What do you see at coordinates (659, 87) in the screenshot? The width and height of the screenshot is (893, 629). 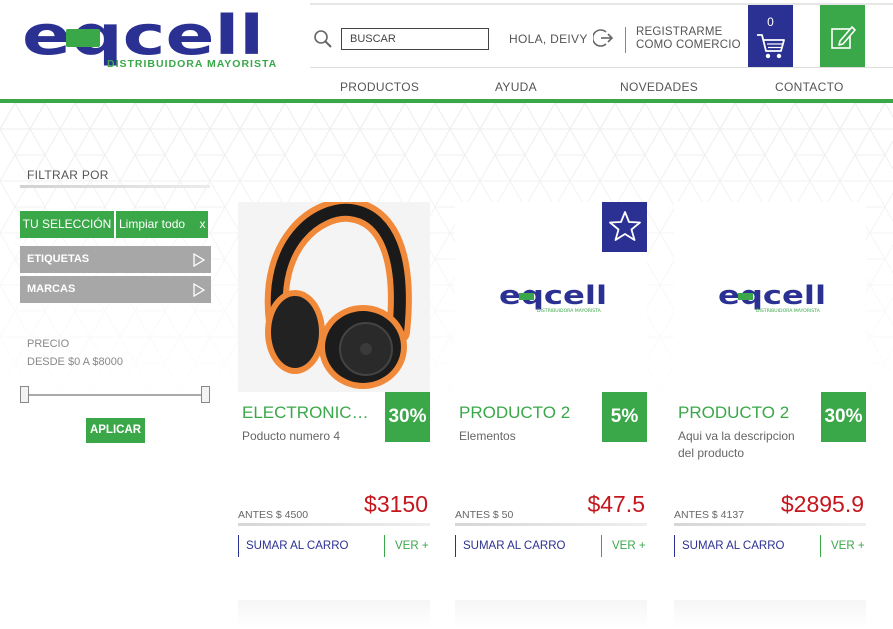 I see `nav-novedades: NOVEDADES` at bounding box center [659, 87].